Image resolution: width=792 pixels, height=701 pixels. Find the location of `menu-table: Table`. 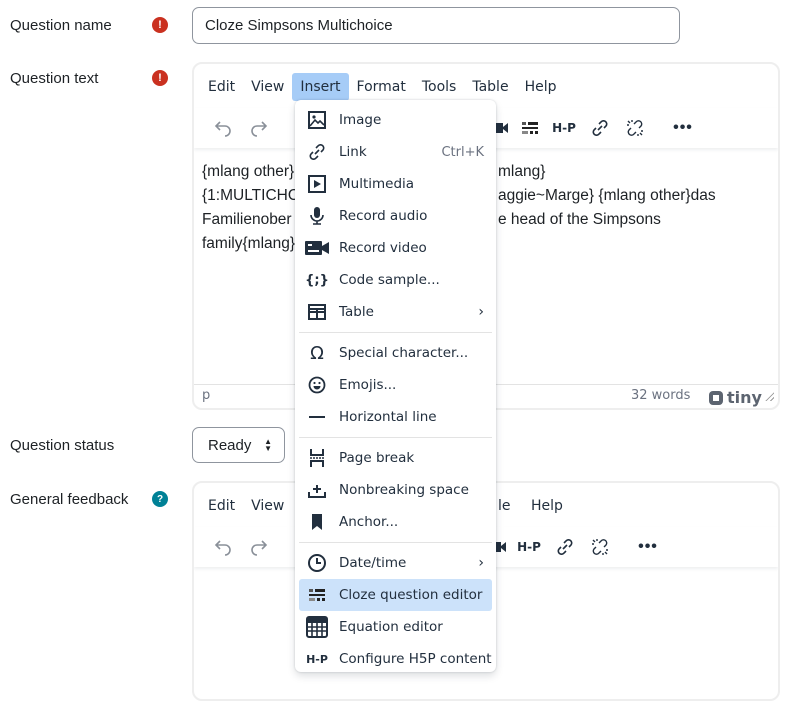

menu-table: Table is located at coordinates (490, 87).